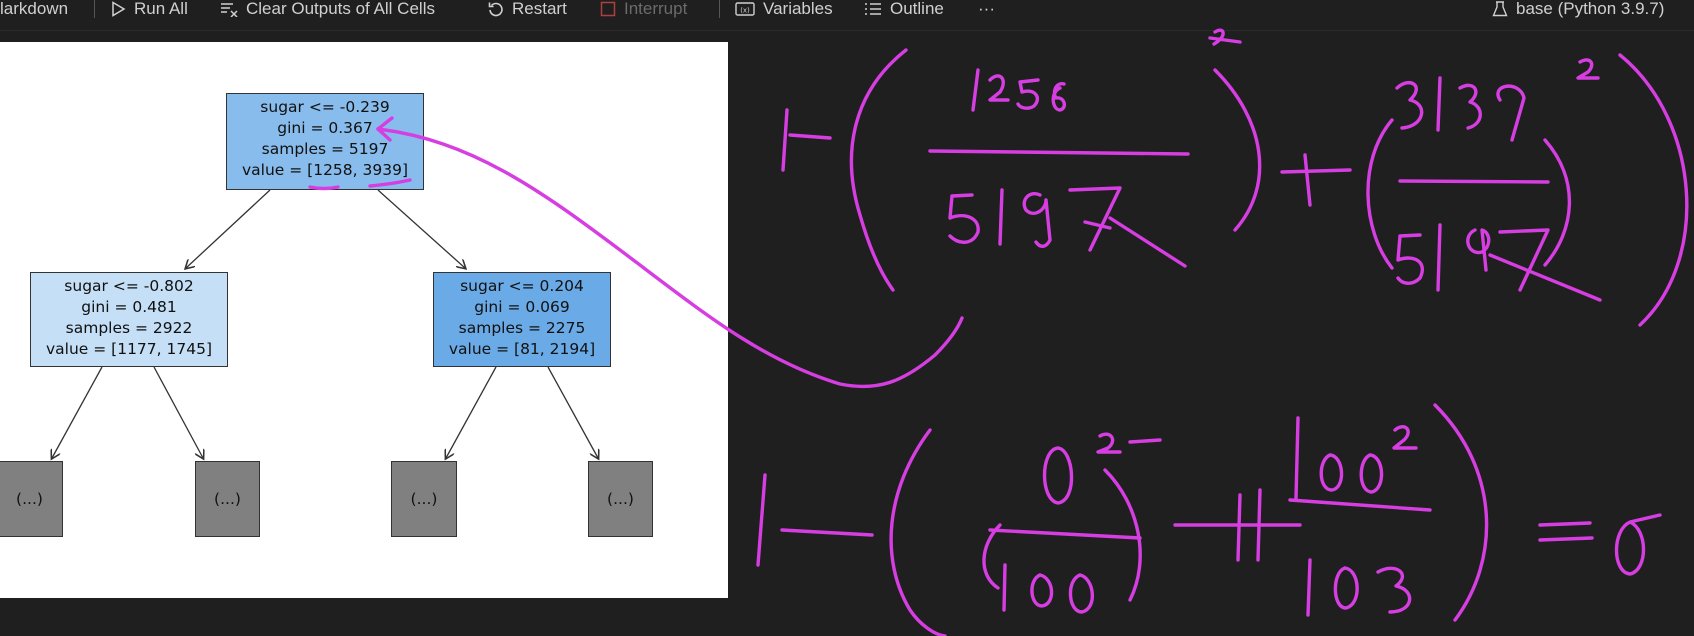 The width and height of the screenshot is (1694, 636). What do you see at coordinates (340, 9) in the screenshot?
I see `clear-outputs-label: Clear Outputs of All Cells` at bounding box center [340, 9].